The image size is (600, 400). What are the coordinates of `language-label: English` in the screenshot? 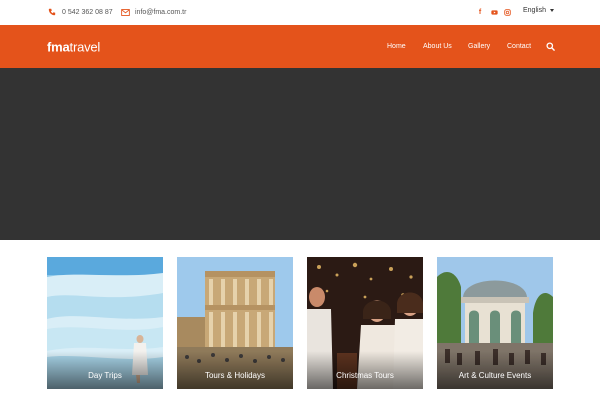 It's located at (534, 10).